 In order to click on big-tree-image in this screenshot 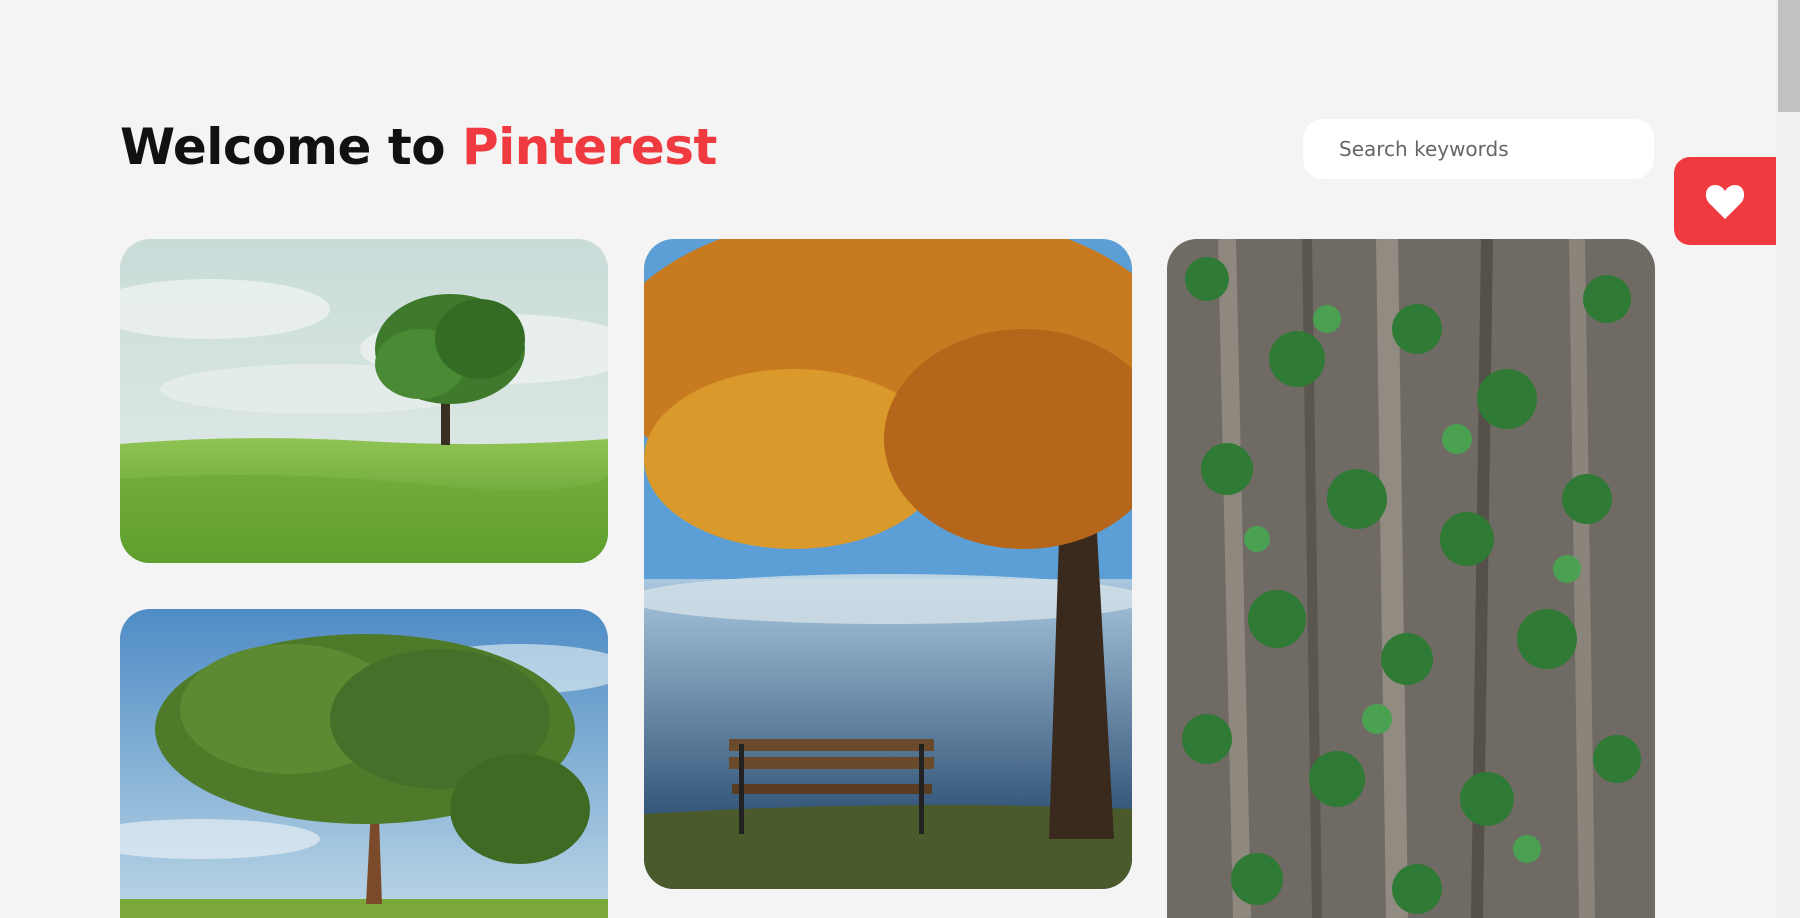, I will do `click(364, 763)`.